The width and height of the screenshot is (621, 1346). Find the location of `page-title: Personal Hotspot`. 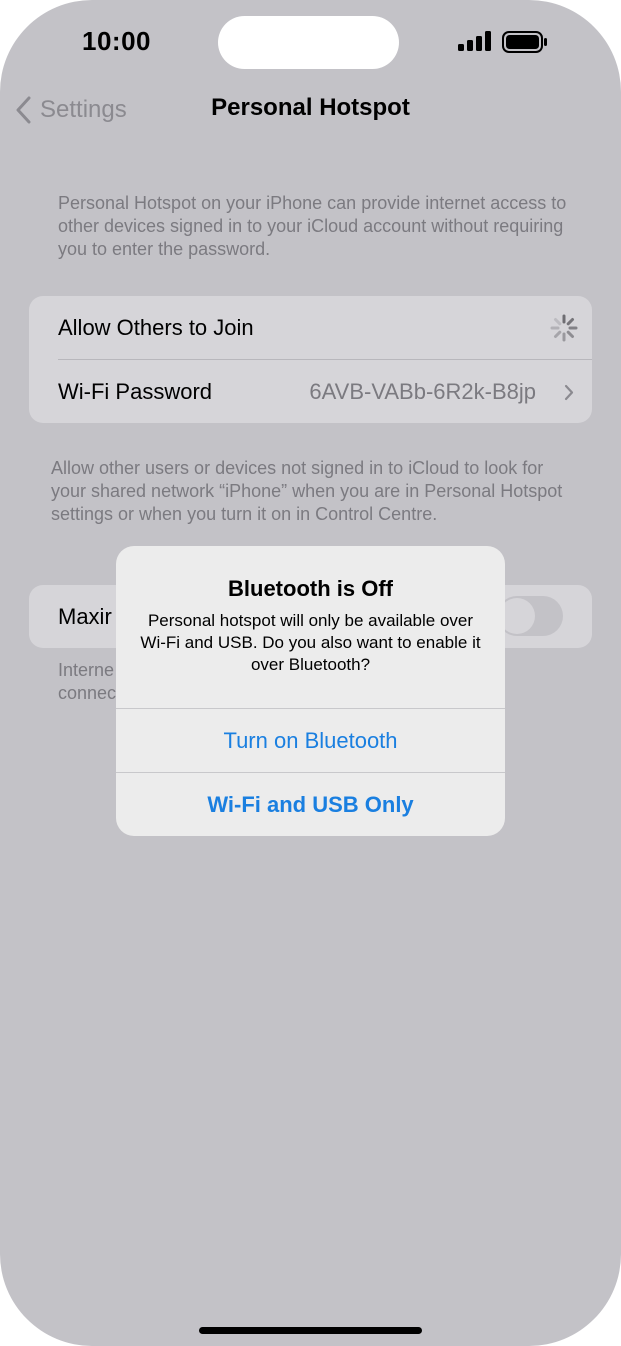

page-title: Personal Hotspot is located at coordinates (310, 107).